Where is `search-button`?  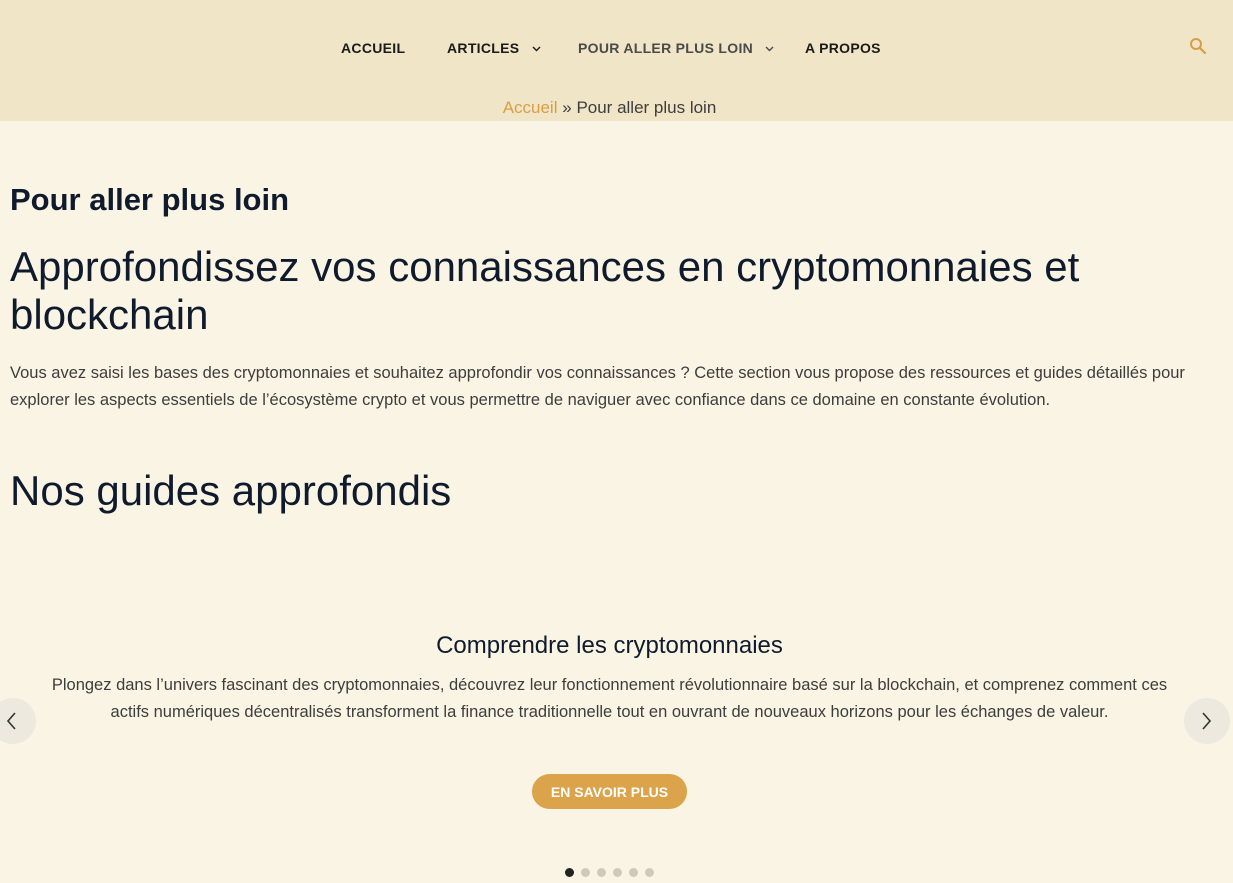 search-button is located at coordinates (1199, 47).